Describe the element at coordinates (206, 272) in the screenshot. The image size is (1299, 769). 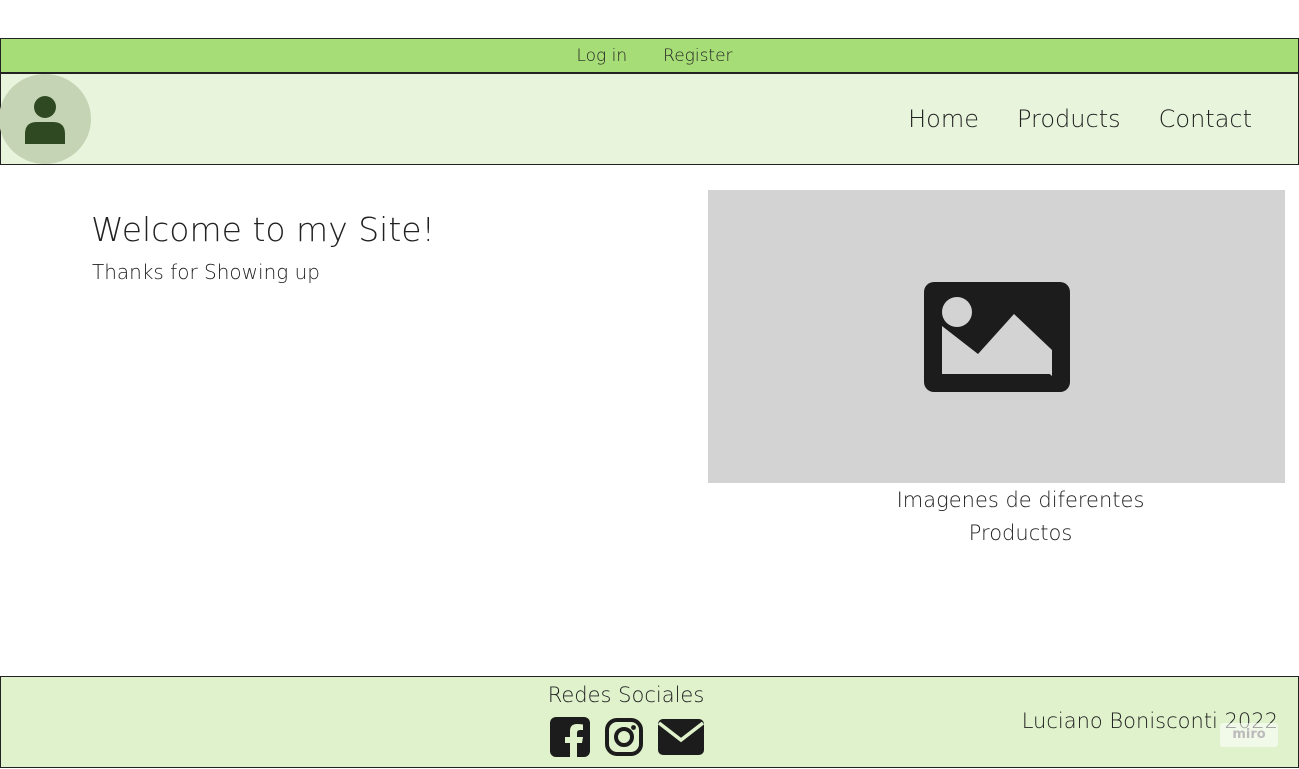
I see `page-subtitle: Thanks for Showing up` at that location.